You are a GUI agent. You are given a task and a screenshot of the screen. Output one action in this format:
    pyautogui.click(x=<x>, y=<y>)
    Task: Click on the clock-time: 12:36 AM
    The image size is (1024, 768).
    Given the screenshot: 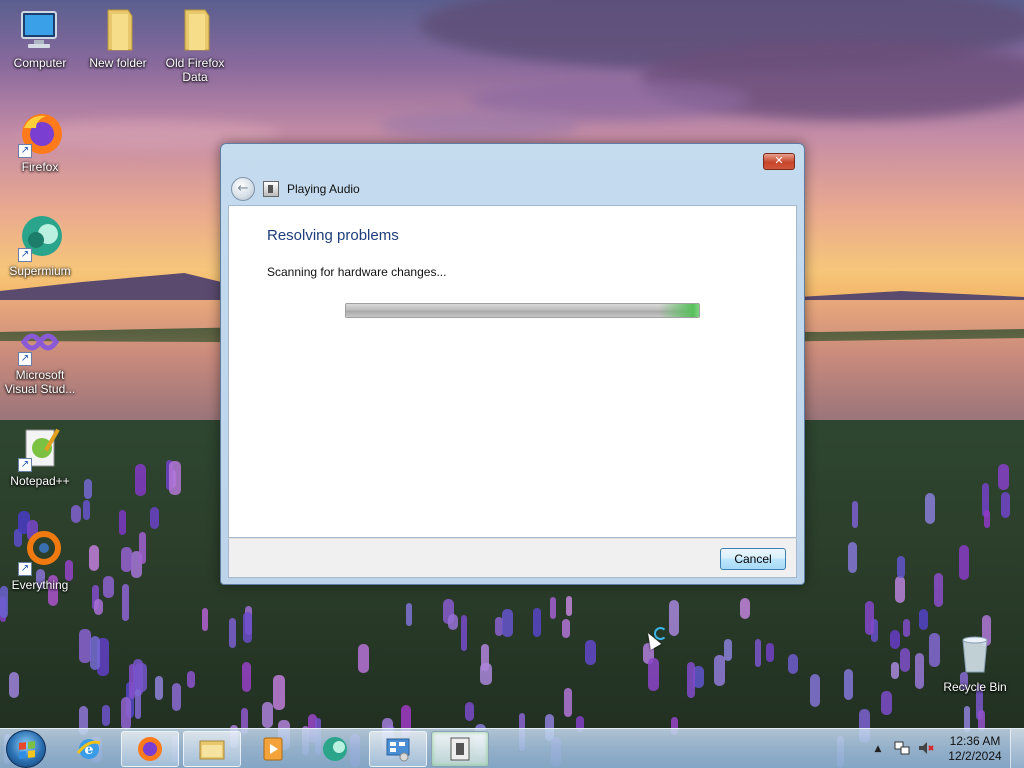 What is the action you would take?
    pyautogui.click(x=975, y=741)
    